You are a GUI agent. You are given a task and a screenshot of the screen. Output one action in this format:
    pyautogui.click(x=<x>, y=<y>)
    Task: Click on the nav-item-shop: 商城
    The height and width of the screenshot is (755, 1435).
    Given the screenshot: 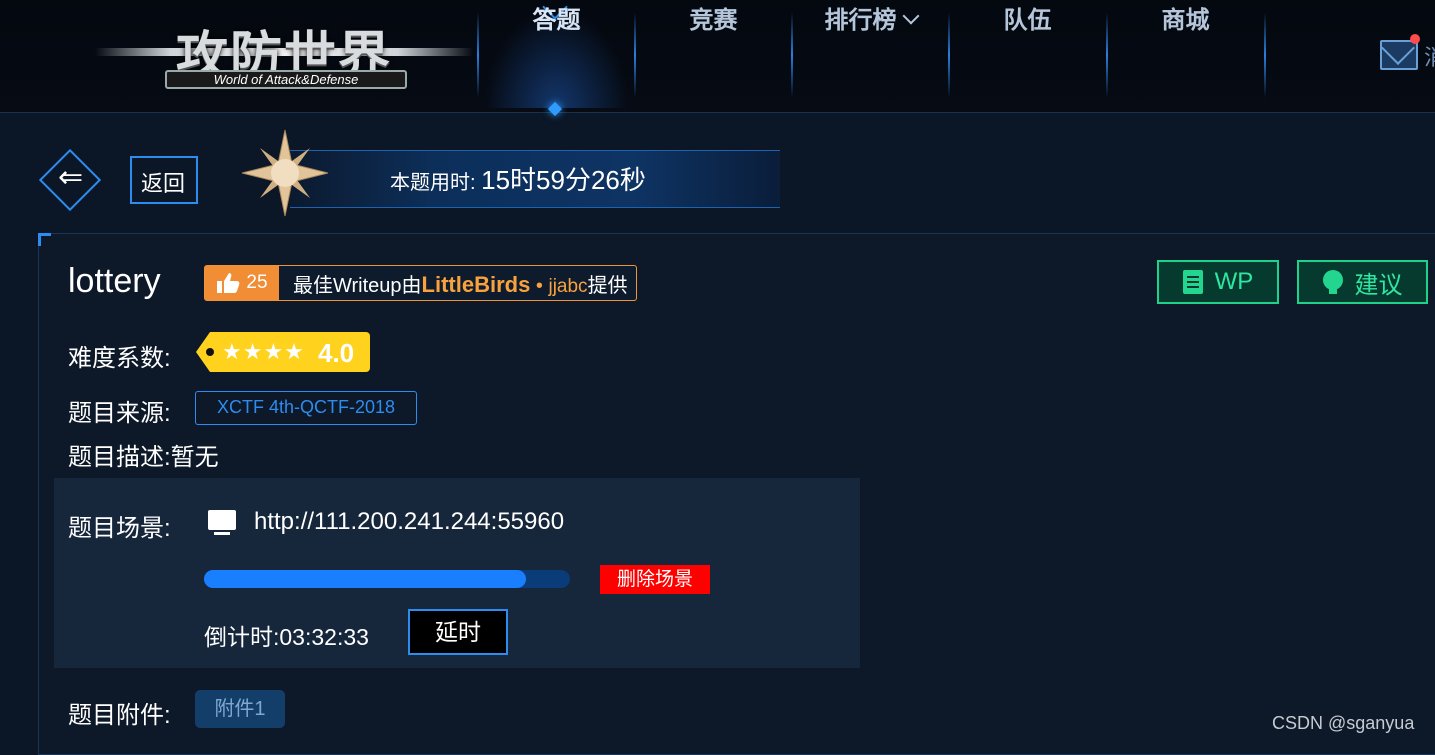 What is the action you would take?
    pyautogui.click(x=1185, y=54)
    